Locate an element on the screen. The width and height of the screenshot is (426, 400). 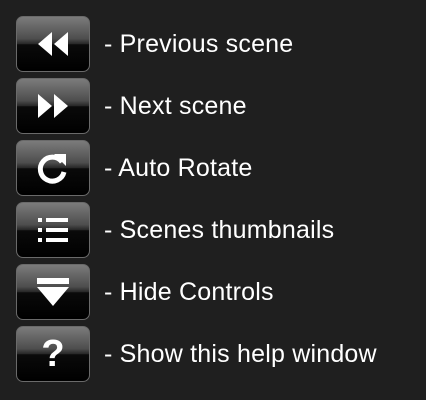
auto-rotate-label: - Auto Rotate is located at coordinates (178, 167).